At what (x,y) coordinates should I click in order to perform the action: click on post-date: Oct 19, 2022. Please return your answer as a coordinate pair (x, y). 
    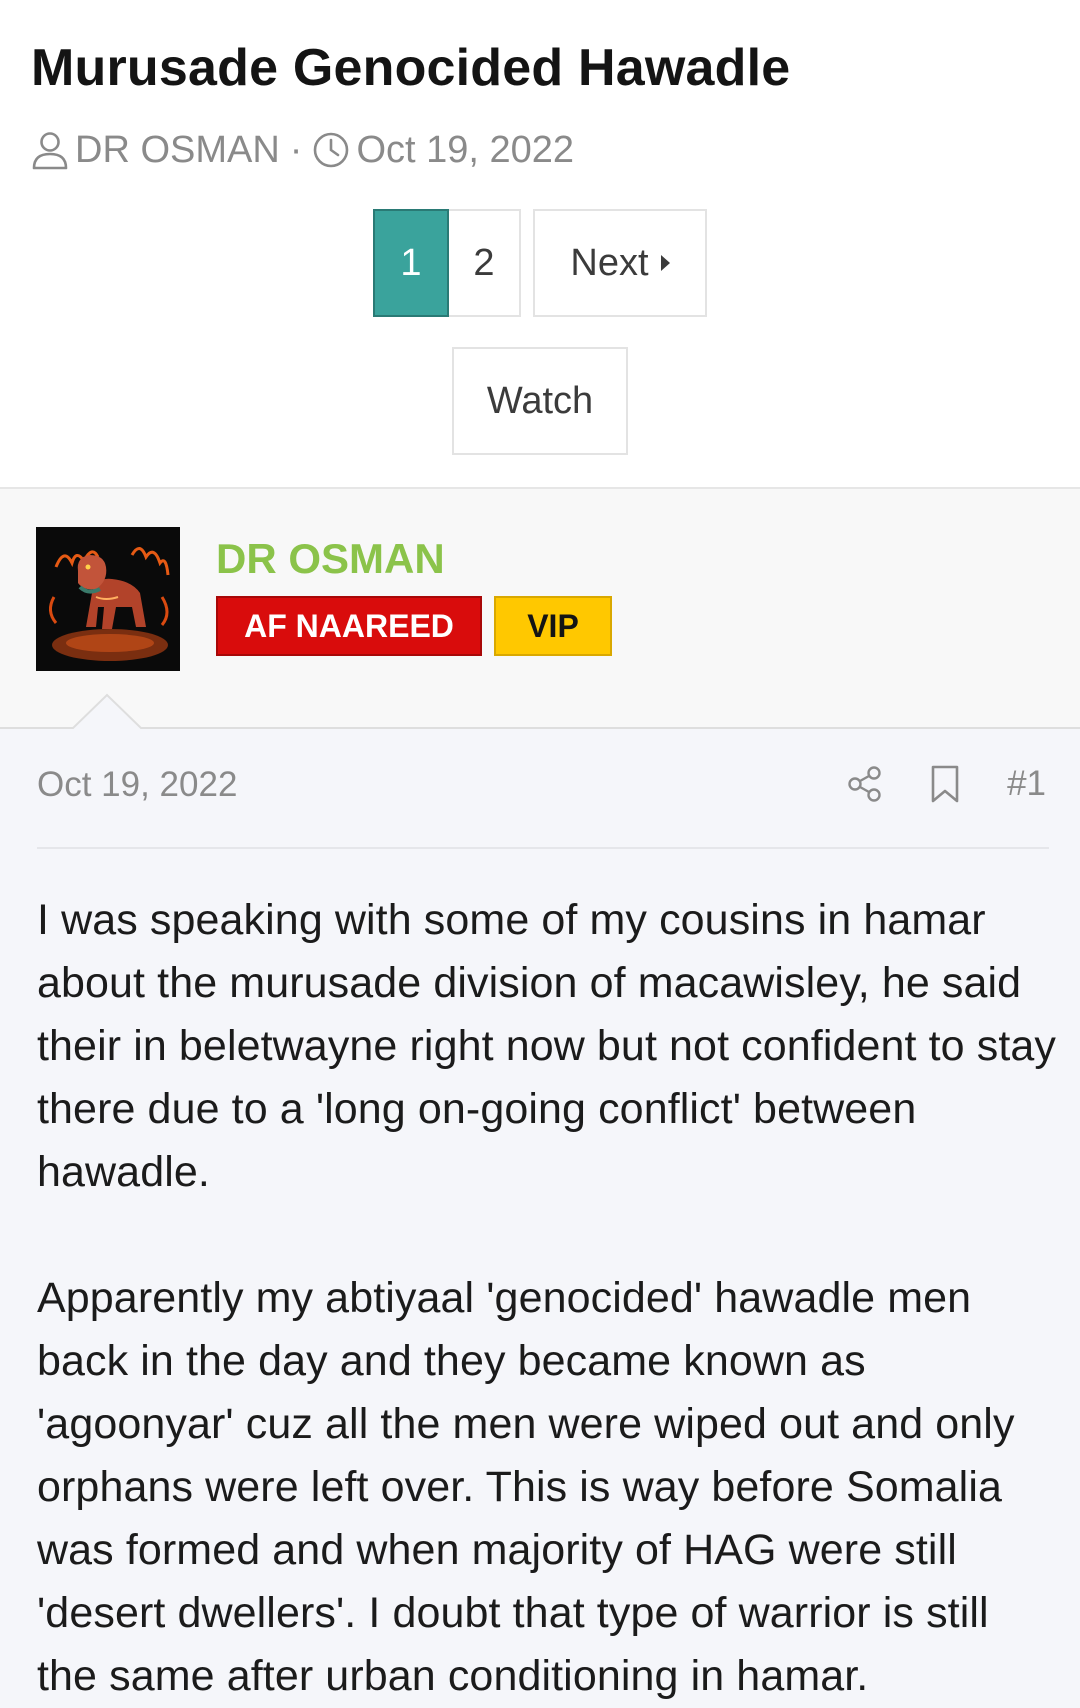
    Looking at the image, I should click on (137, 785).